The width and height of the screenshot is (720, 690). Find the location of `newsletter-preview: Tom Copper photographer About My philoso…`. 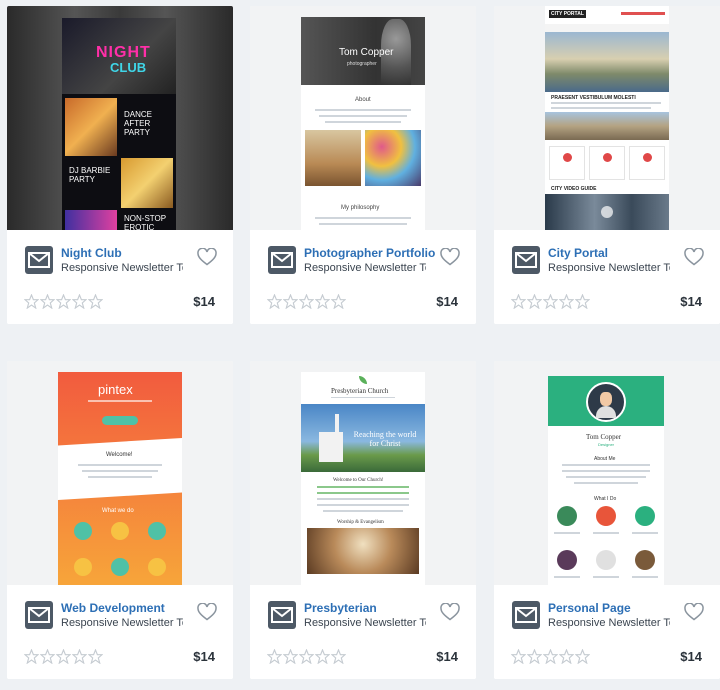

newsletter-preview: Tom Copper photographer About My philoso… is located at coordinates (363, 123).